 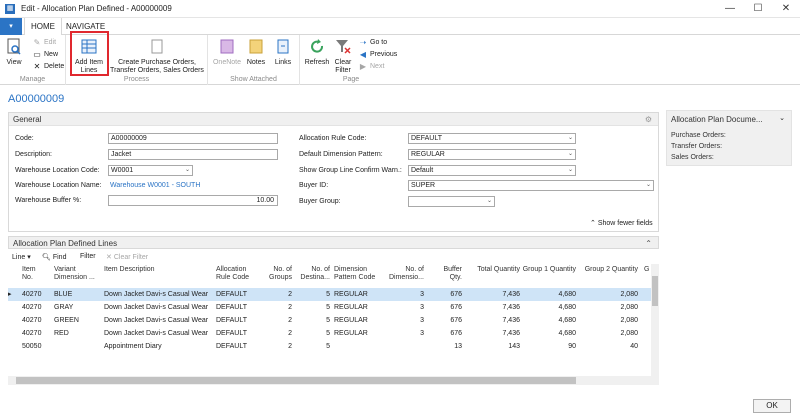 What do you see at coordinates (77, 333) in the screenshot?
I see `cell-variant: RED` at bounding box center [77, 333].